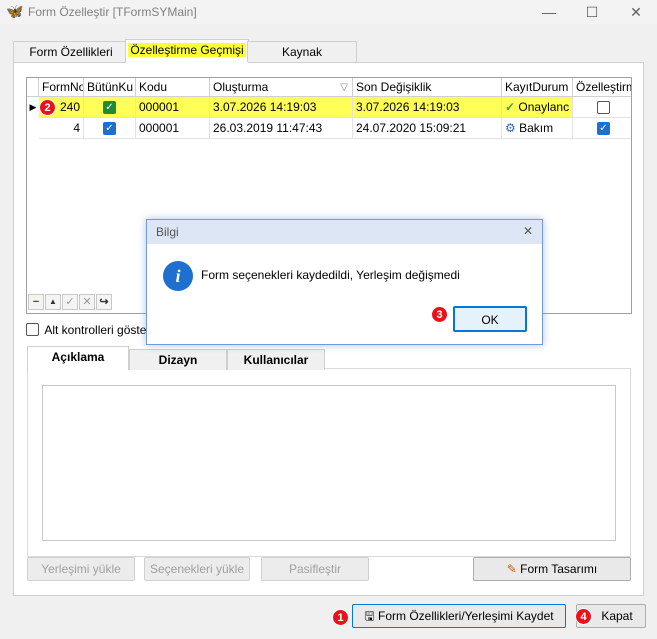  I want to click on col-formno: FormNo, so click(61, 87).